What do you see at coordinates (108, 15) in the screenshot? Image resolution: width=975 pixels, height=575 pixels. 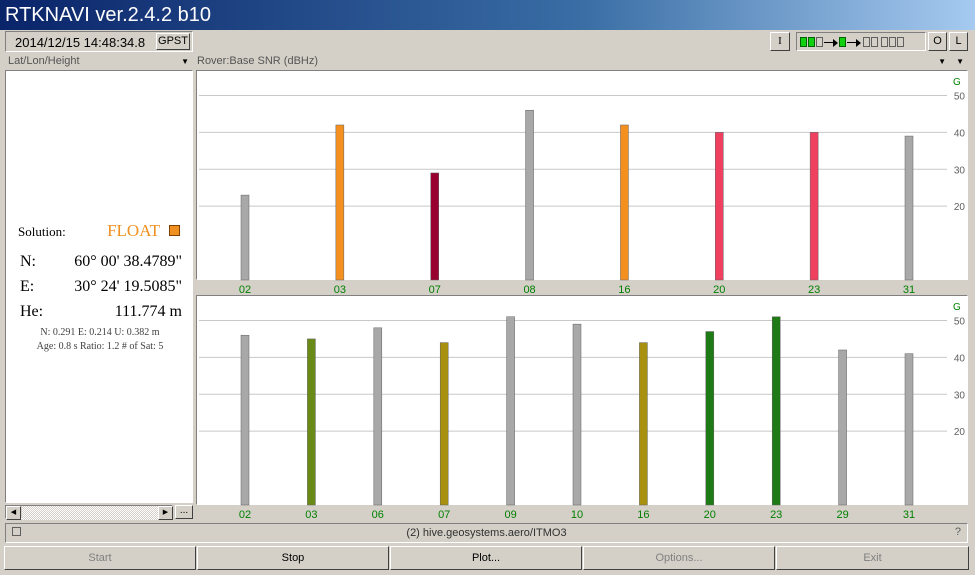 I see `window-title: RTKNAVI ver.2.4.2 b10` at bounding box center [108, 15].